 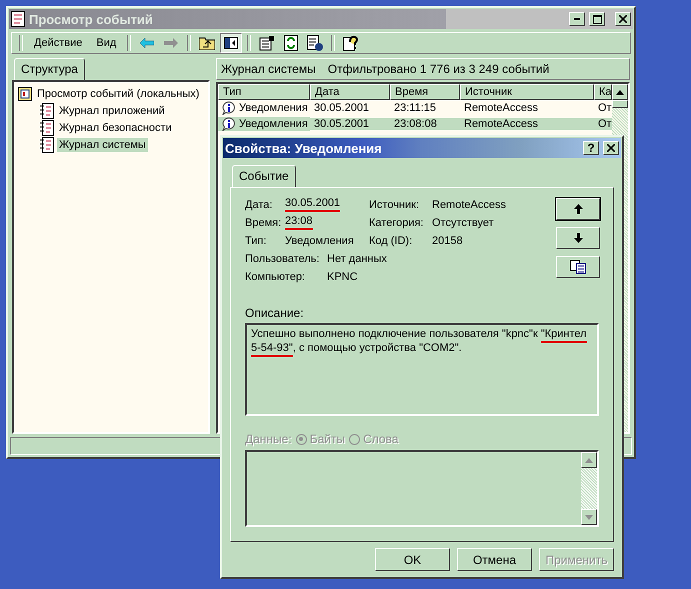 I want to click on field-label: Компьютер:, so click(x=275, y=276).